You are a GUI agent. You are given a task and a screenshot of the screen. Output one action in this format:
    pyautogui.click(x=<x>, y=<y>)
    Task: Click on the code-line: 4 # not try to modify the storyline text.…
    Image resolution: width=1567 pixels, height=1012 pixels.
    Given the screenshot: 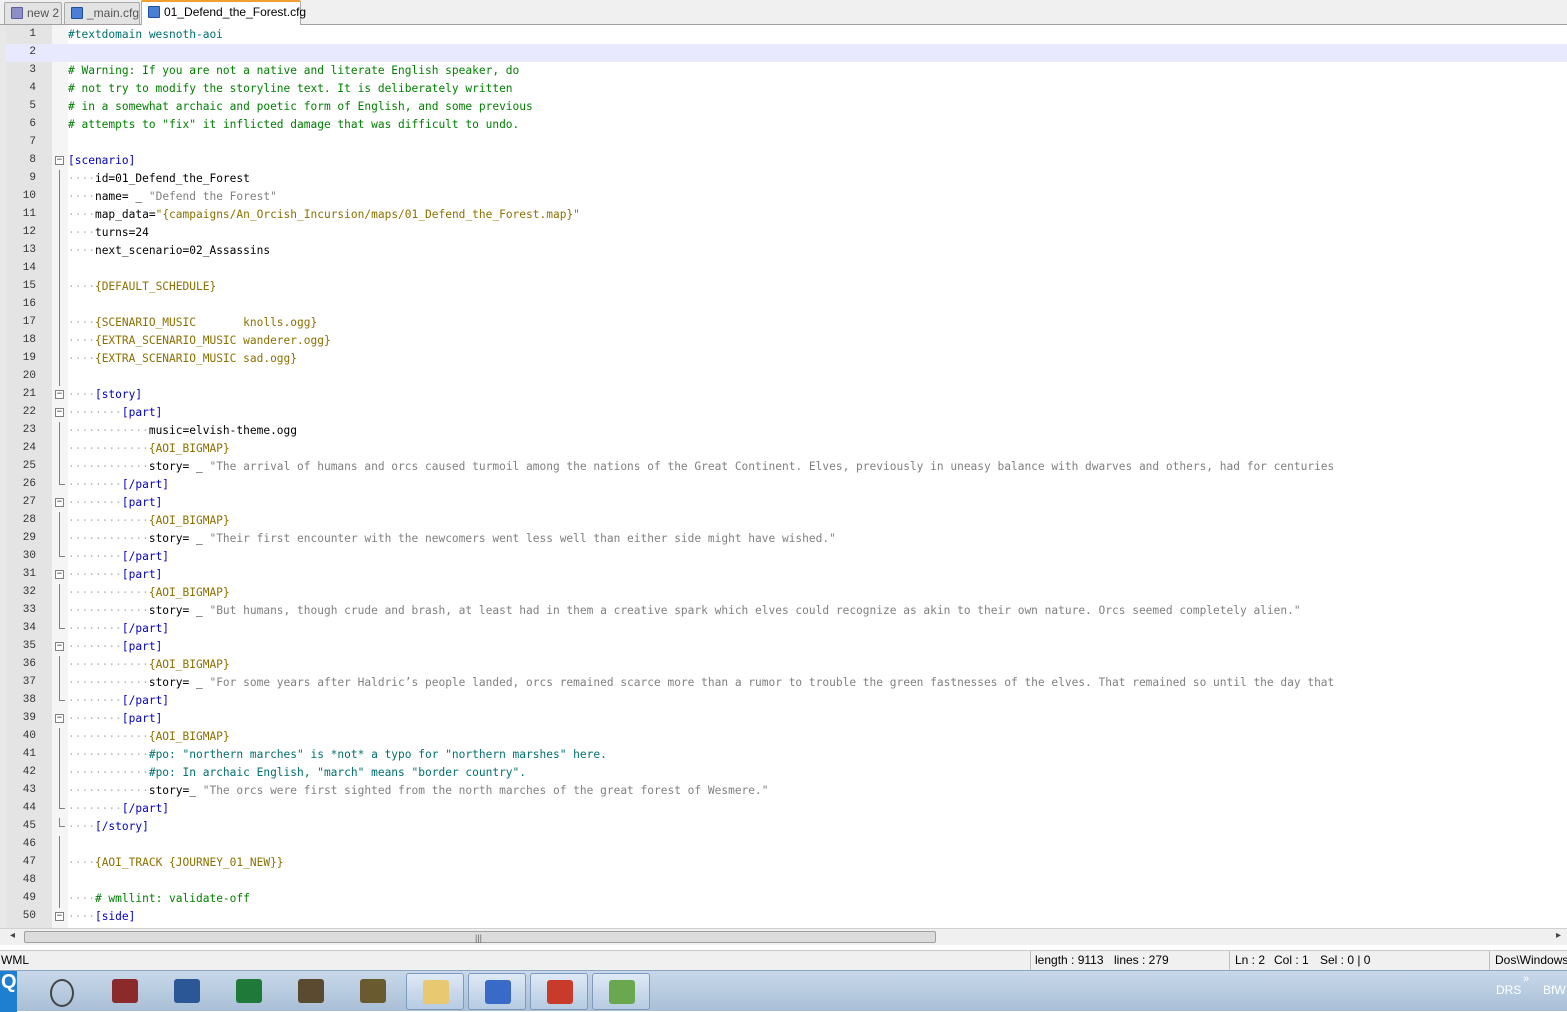 What is the action you would take?
    pyautogui.click(x=786, y=89)
    